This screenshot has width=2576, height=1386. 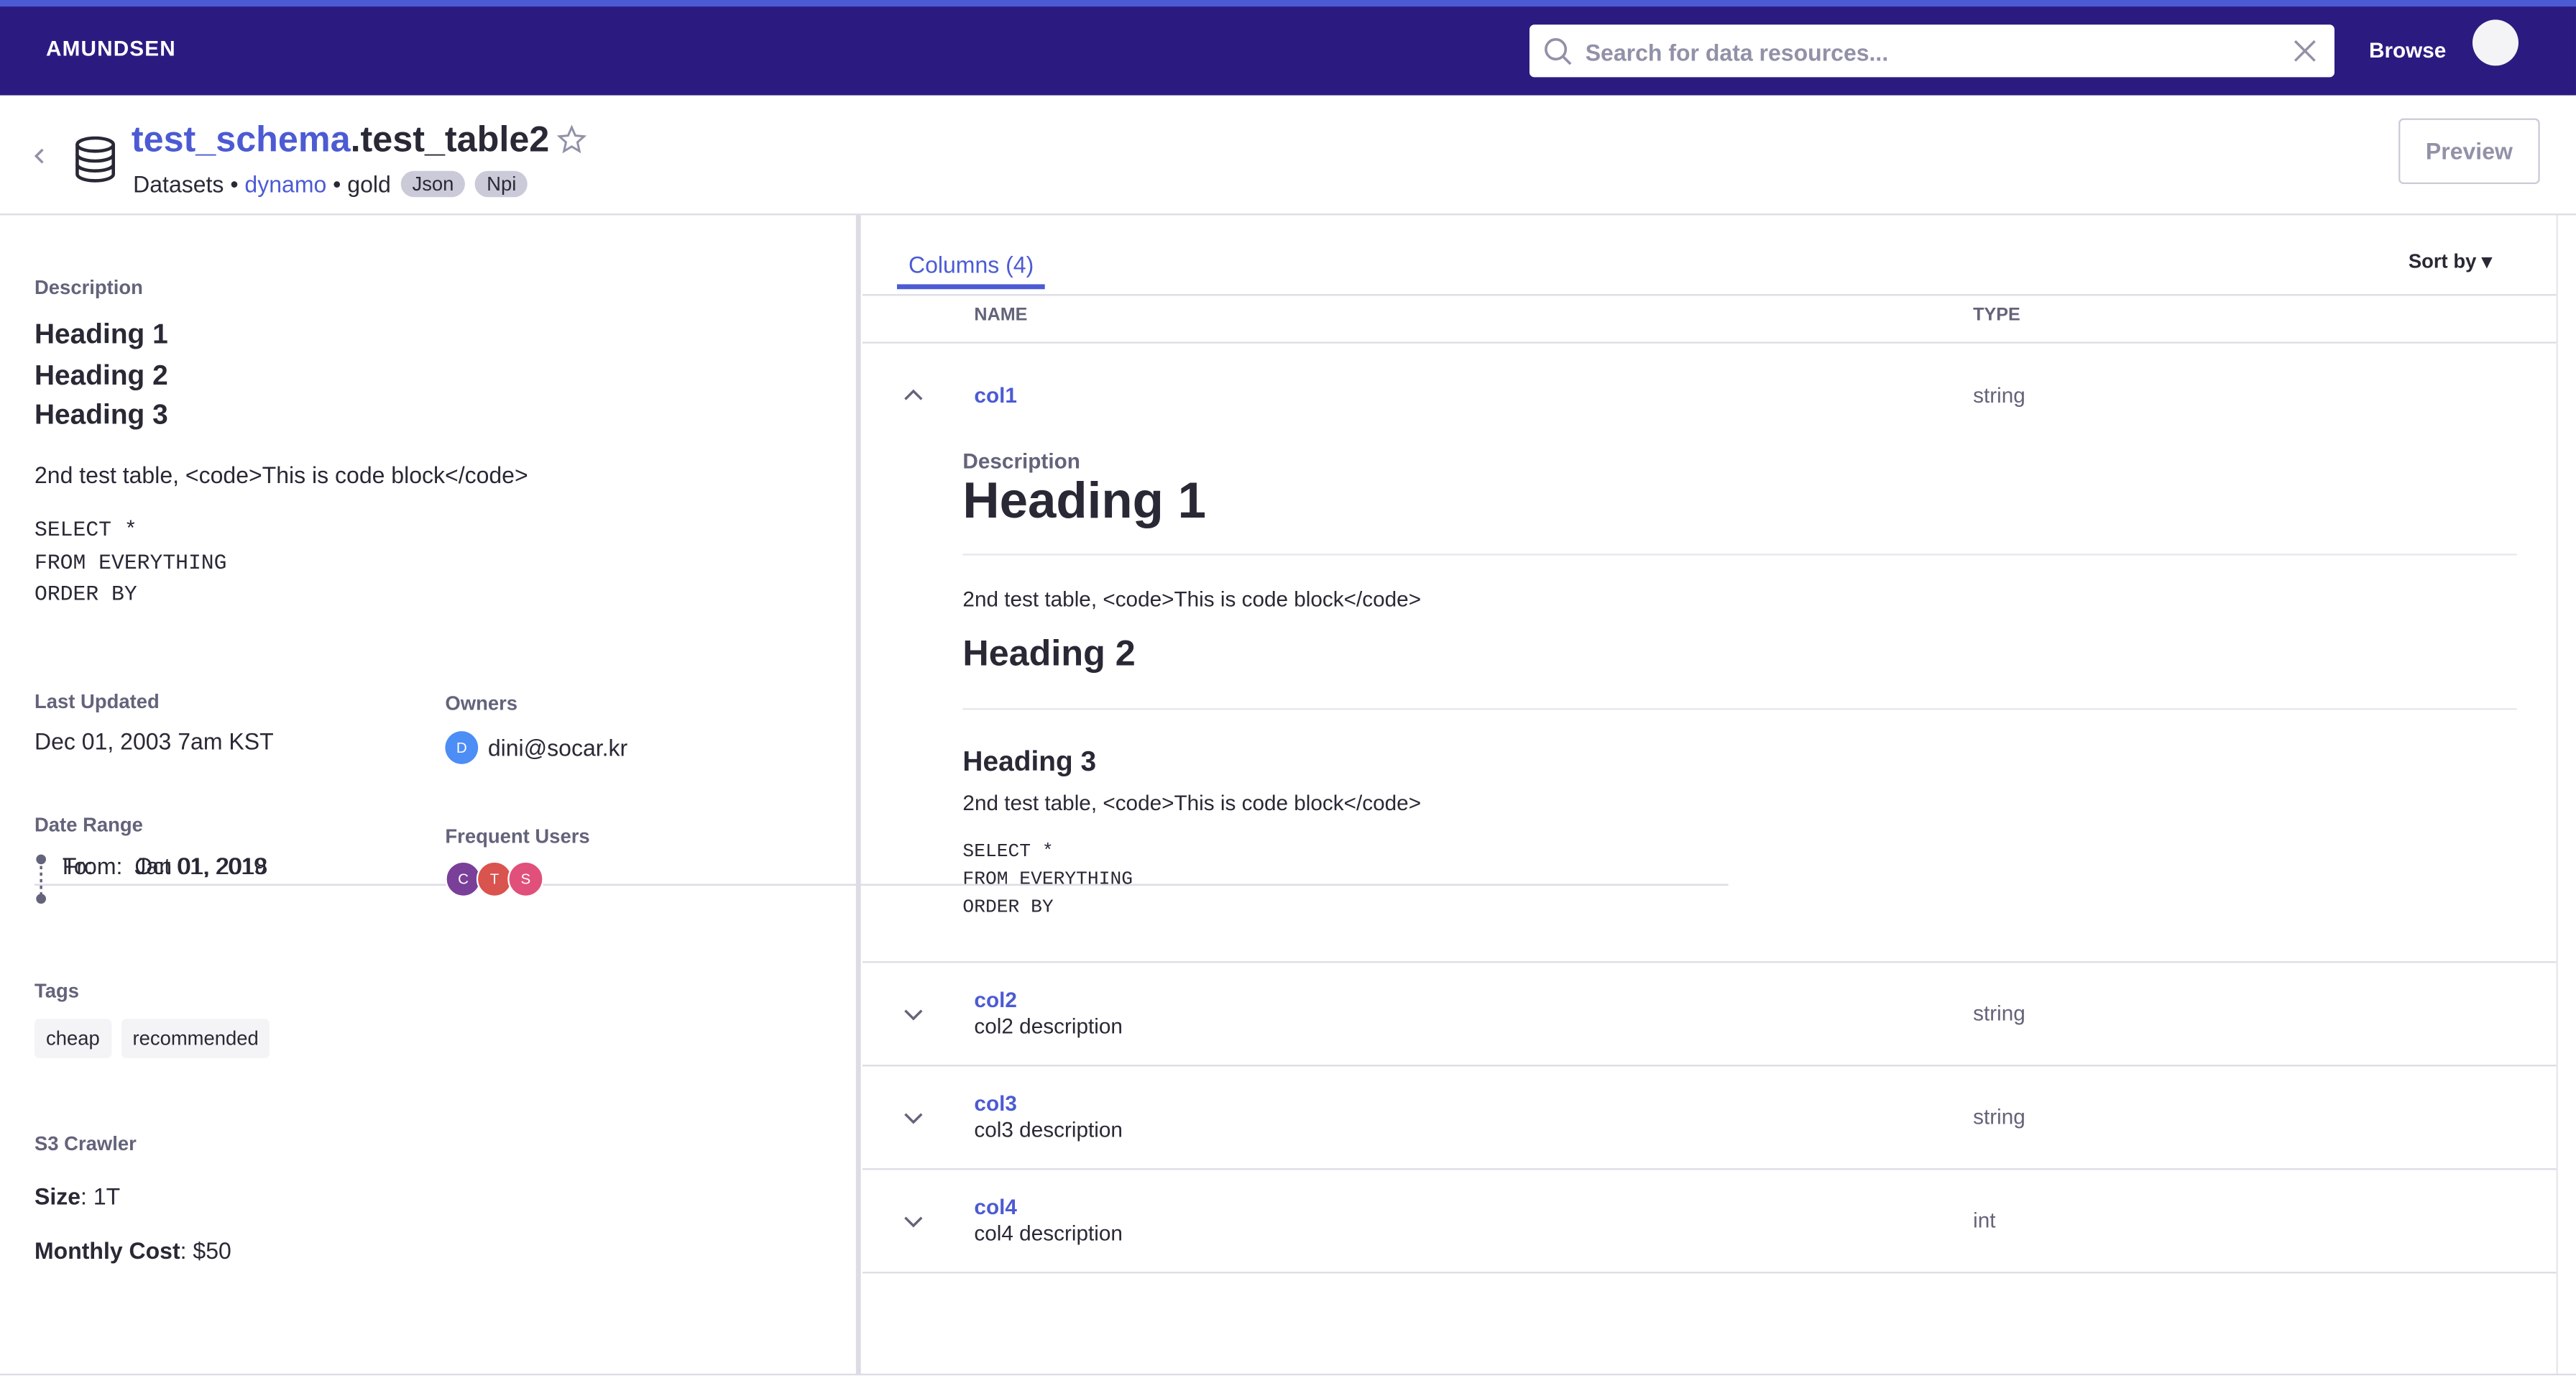 What do you see at coordinates (433, 184) in the screenshot?
I see `badge-json: Json` at bounding box center [433, 184].